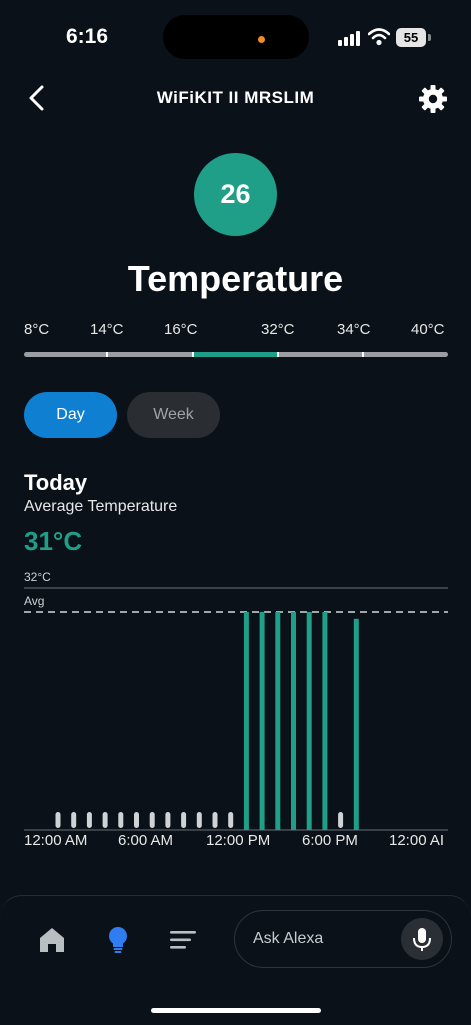 The width and height of the screenshot is (471, 1025). What do you see at coordinates (429, 37) in the screenshot?
I see `battery-tip` at bounding box center [429, 37].